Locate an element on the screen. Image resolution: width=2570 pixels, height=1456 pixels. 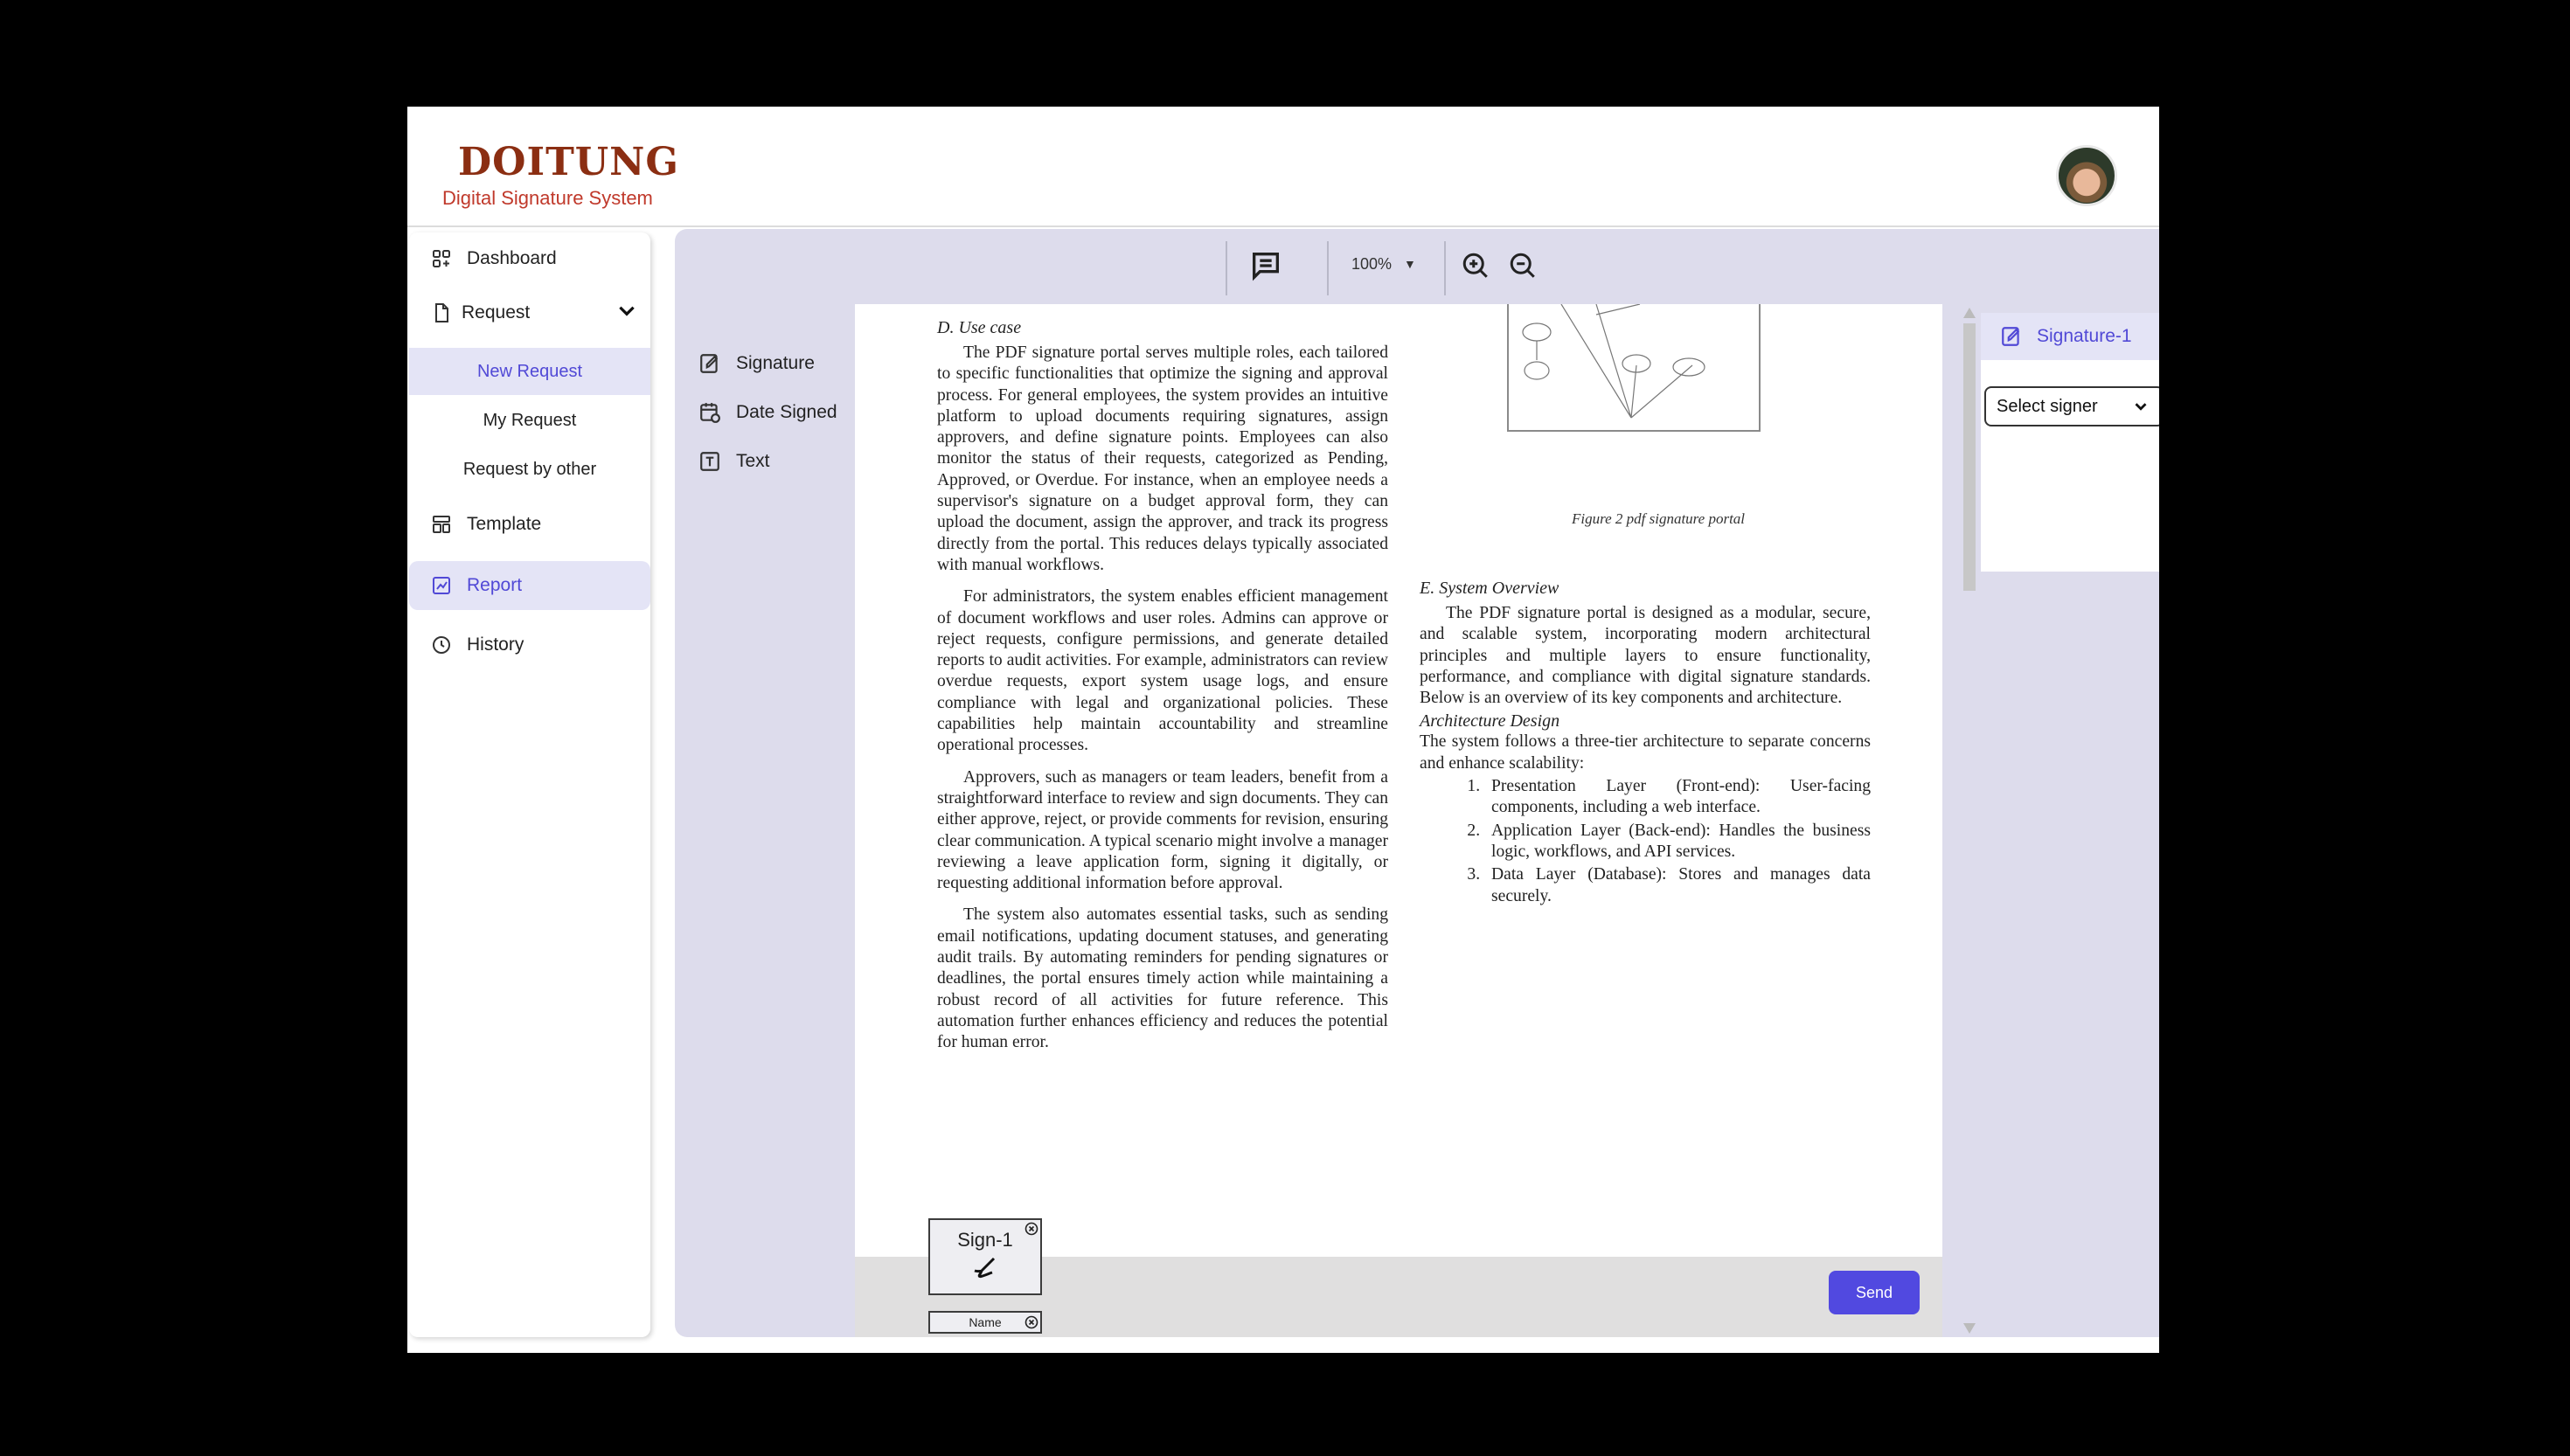
scrollbar is located at coordinates (1969, 822).